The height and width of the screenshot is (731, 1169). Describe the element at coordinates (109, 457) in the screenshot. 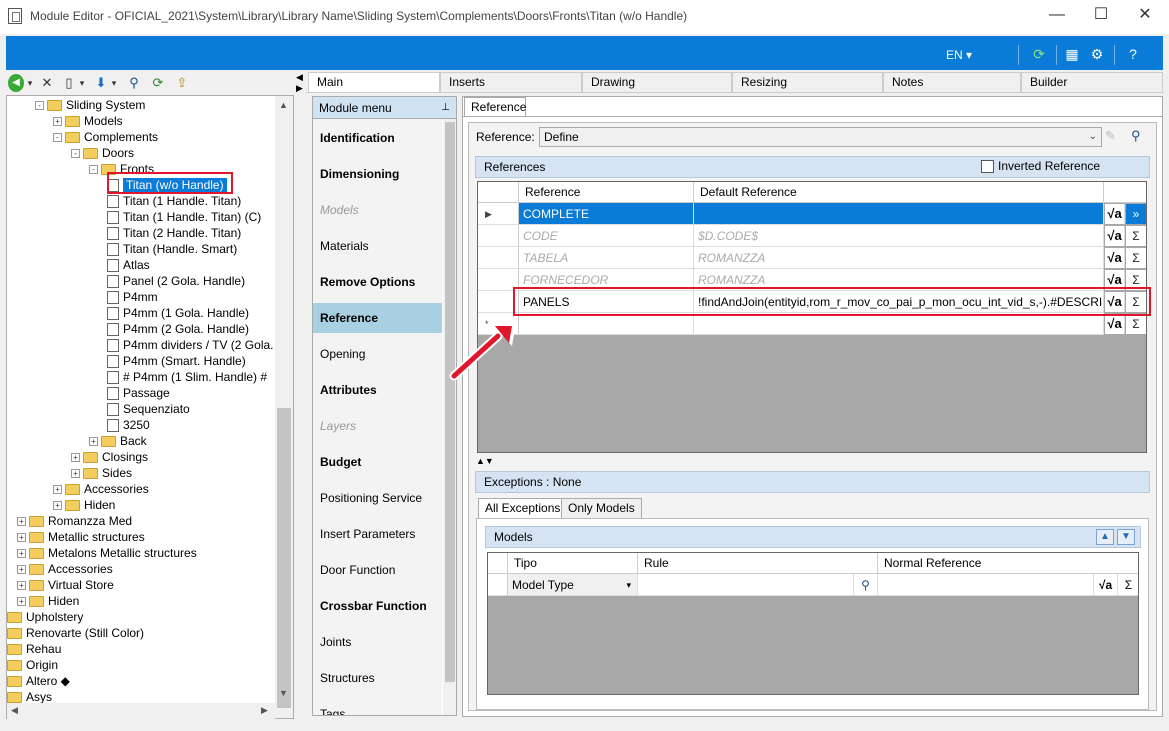

I see `tree-folder-item: + Closings` at that location.